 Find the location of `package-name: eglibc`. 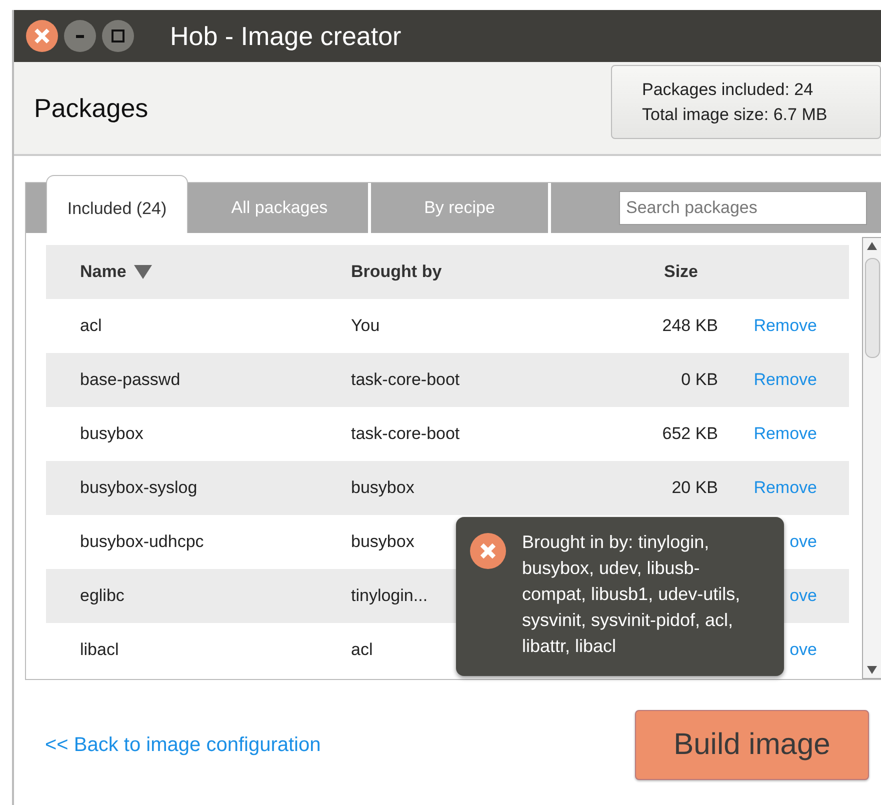

package-name: eglibc is located at coordinates (102, 596).